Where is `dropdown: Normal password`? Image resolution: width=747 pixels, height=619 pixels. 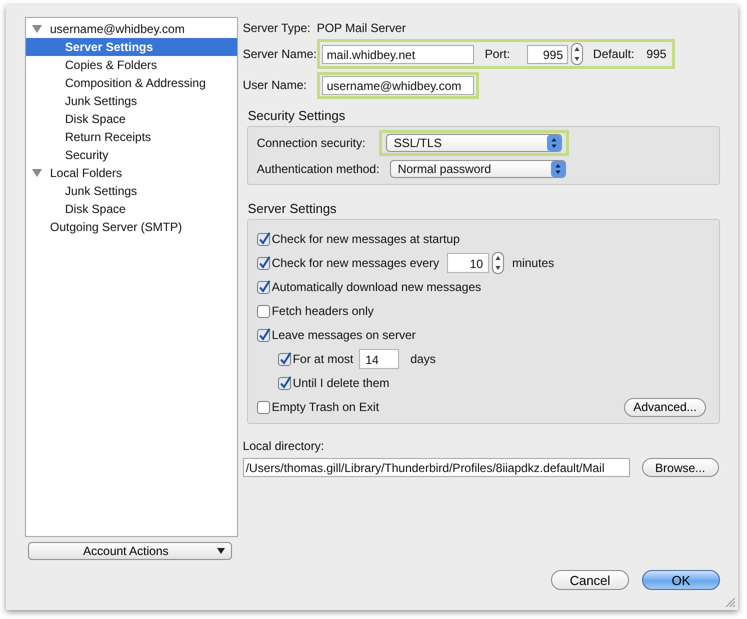 dropdown: Normal password is located at coordinates (478, 169).